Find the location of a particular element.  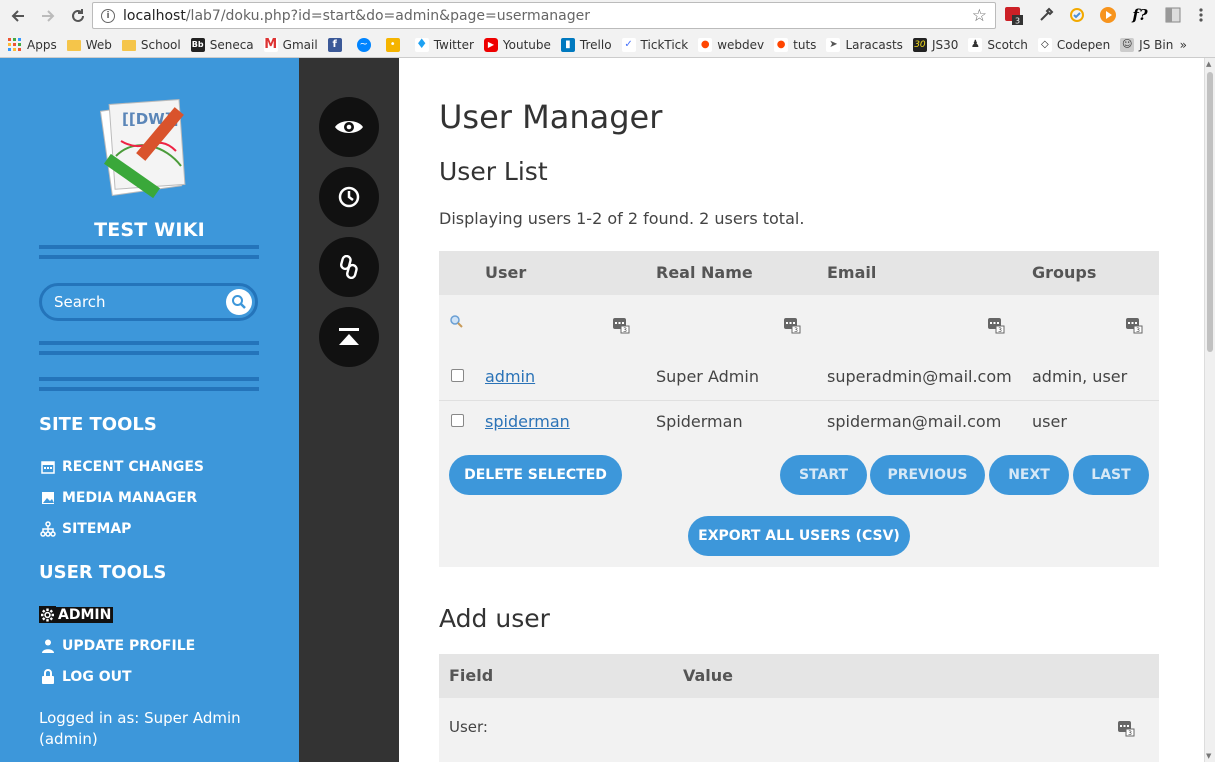

bookmark-codepen: ◇ Codepen is located at coordinates (1073, 45).